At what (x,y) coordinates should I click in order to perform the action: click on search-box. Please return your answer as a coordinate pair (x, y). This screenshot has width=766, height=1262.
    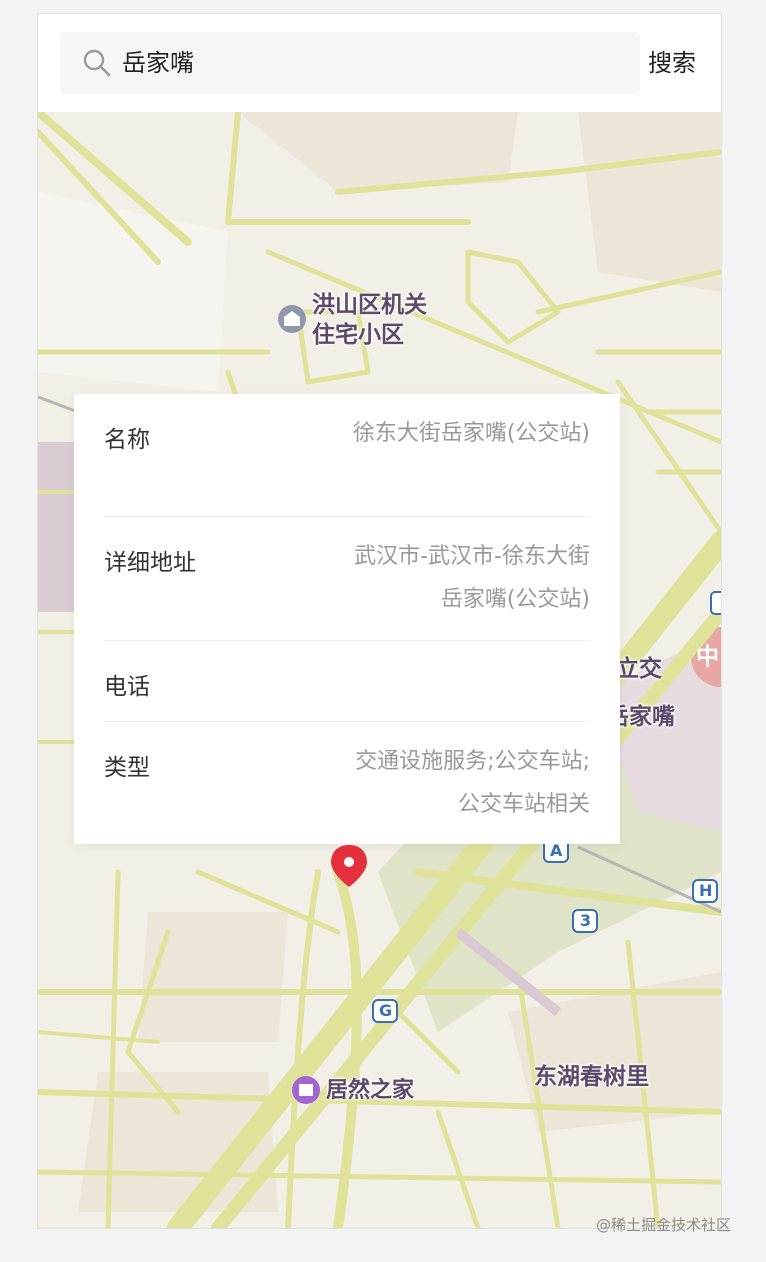
    Looking at the image, I should click on (350, 63).